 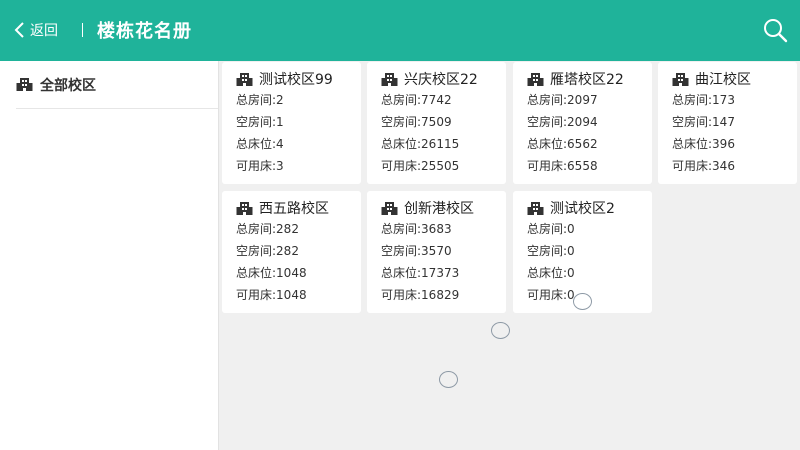 I want to click on campus-name: 测试校区2, so click(x=582, y=209).